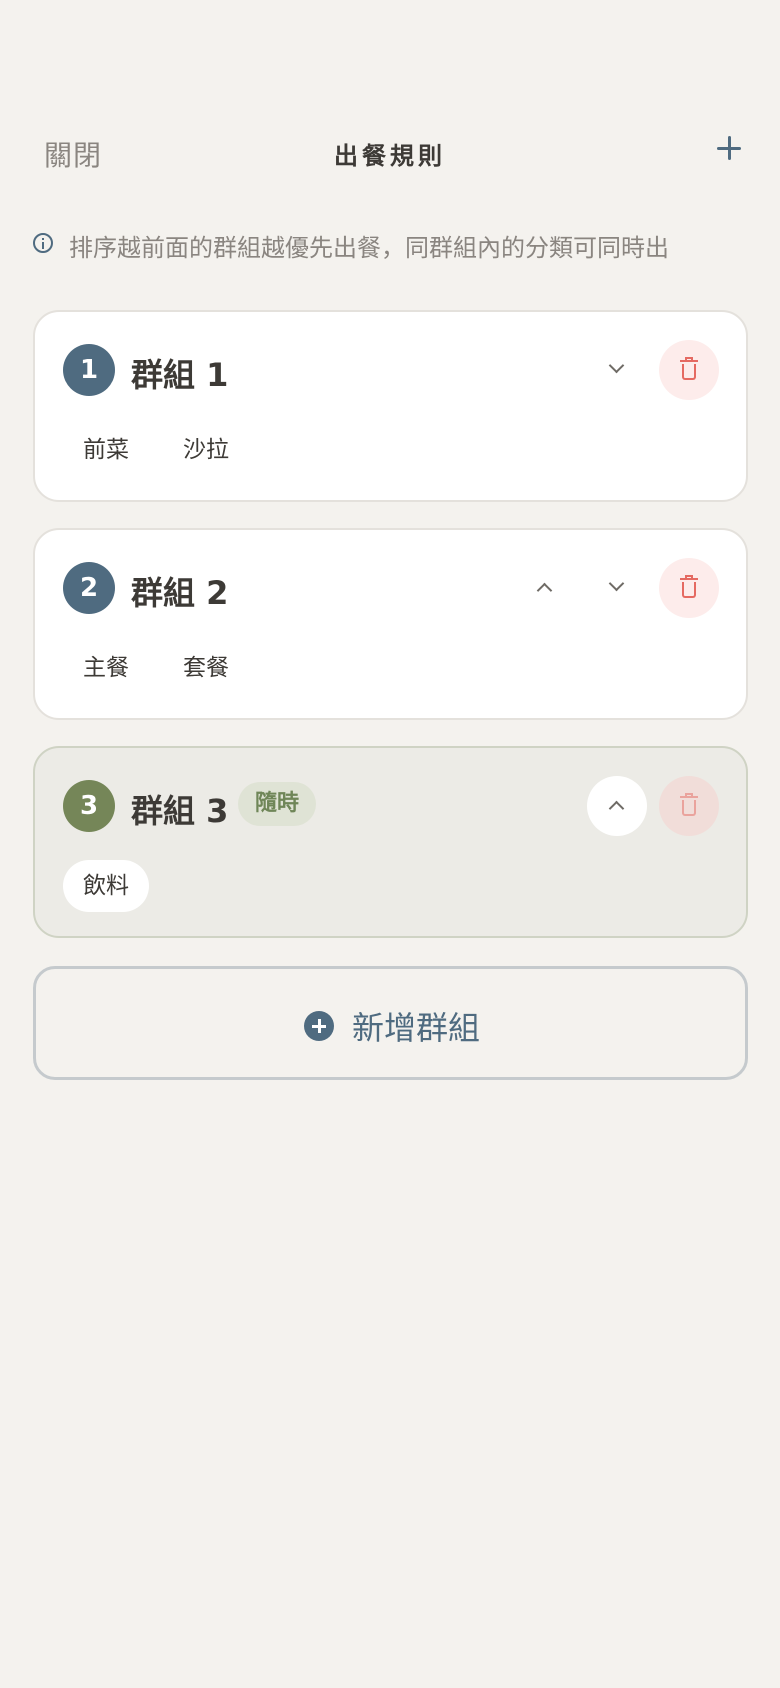 This screenshot has width=780, height=1688. Describe the element at coordinates (390, 156) in the screenshot. I see `page-title: 出餐規則` at that location.